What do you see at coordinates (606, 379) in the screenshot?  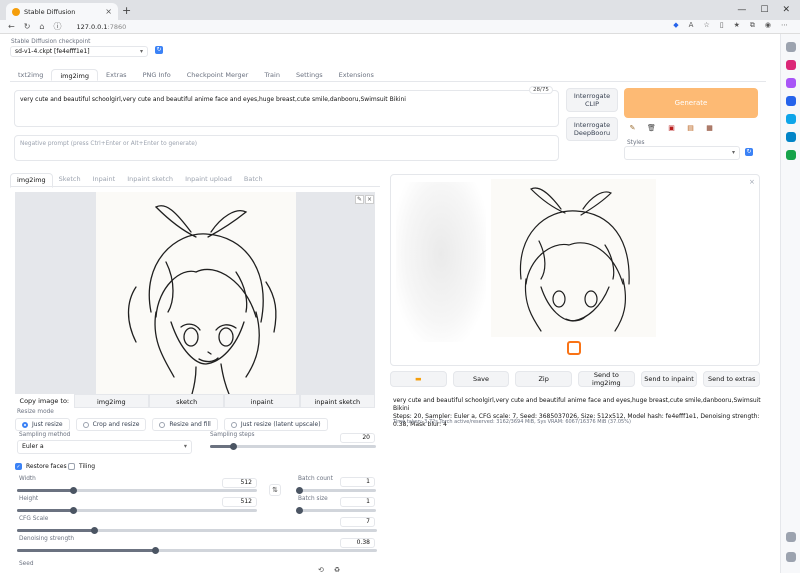 I see `send-to-img2img-button: Send to img2img` at bounding box center [606, 379].